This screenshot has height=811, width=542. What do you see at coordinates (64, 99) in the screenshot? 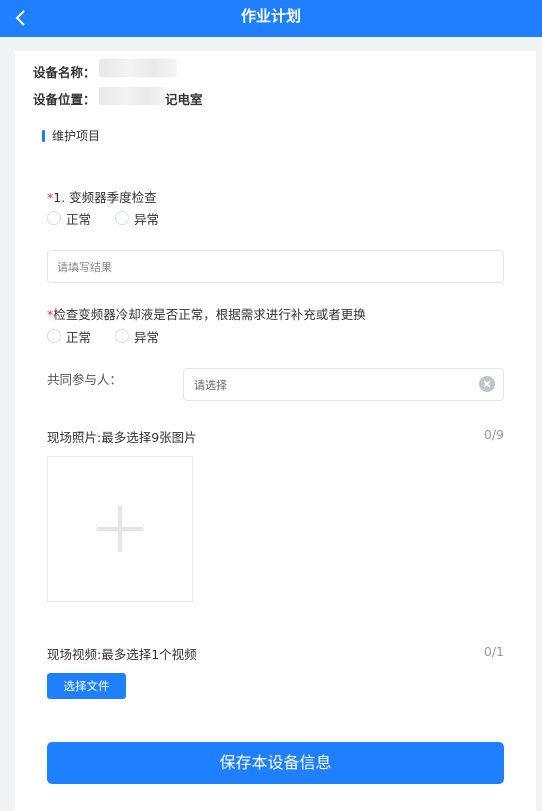
I see `device-location-label: 设备位置：` at bounding box center [64, 99].